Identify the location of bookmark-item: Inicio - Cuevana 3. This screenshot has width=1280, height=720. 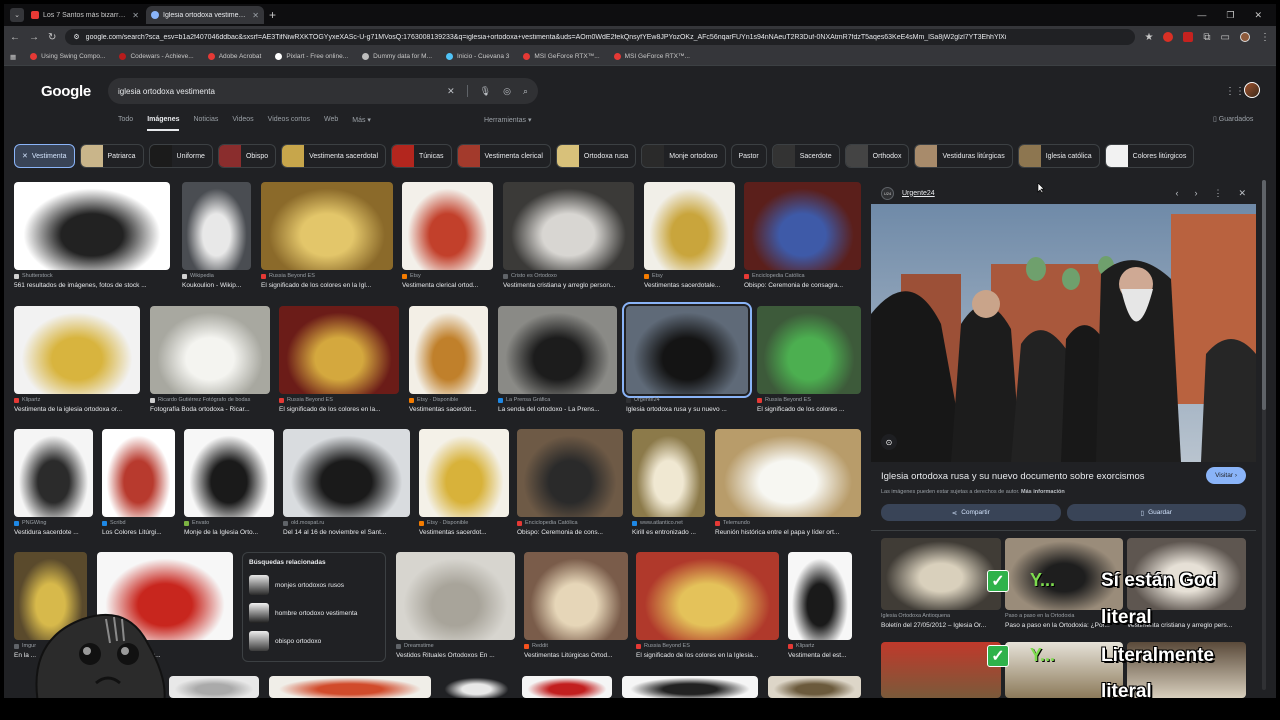
(477, 56).